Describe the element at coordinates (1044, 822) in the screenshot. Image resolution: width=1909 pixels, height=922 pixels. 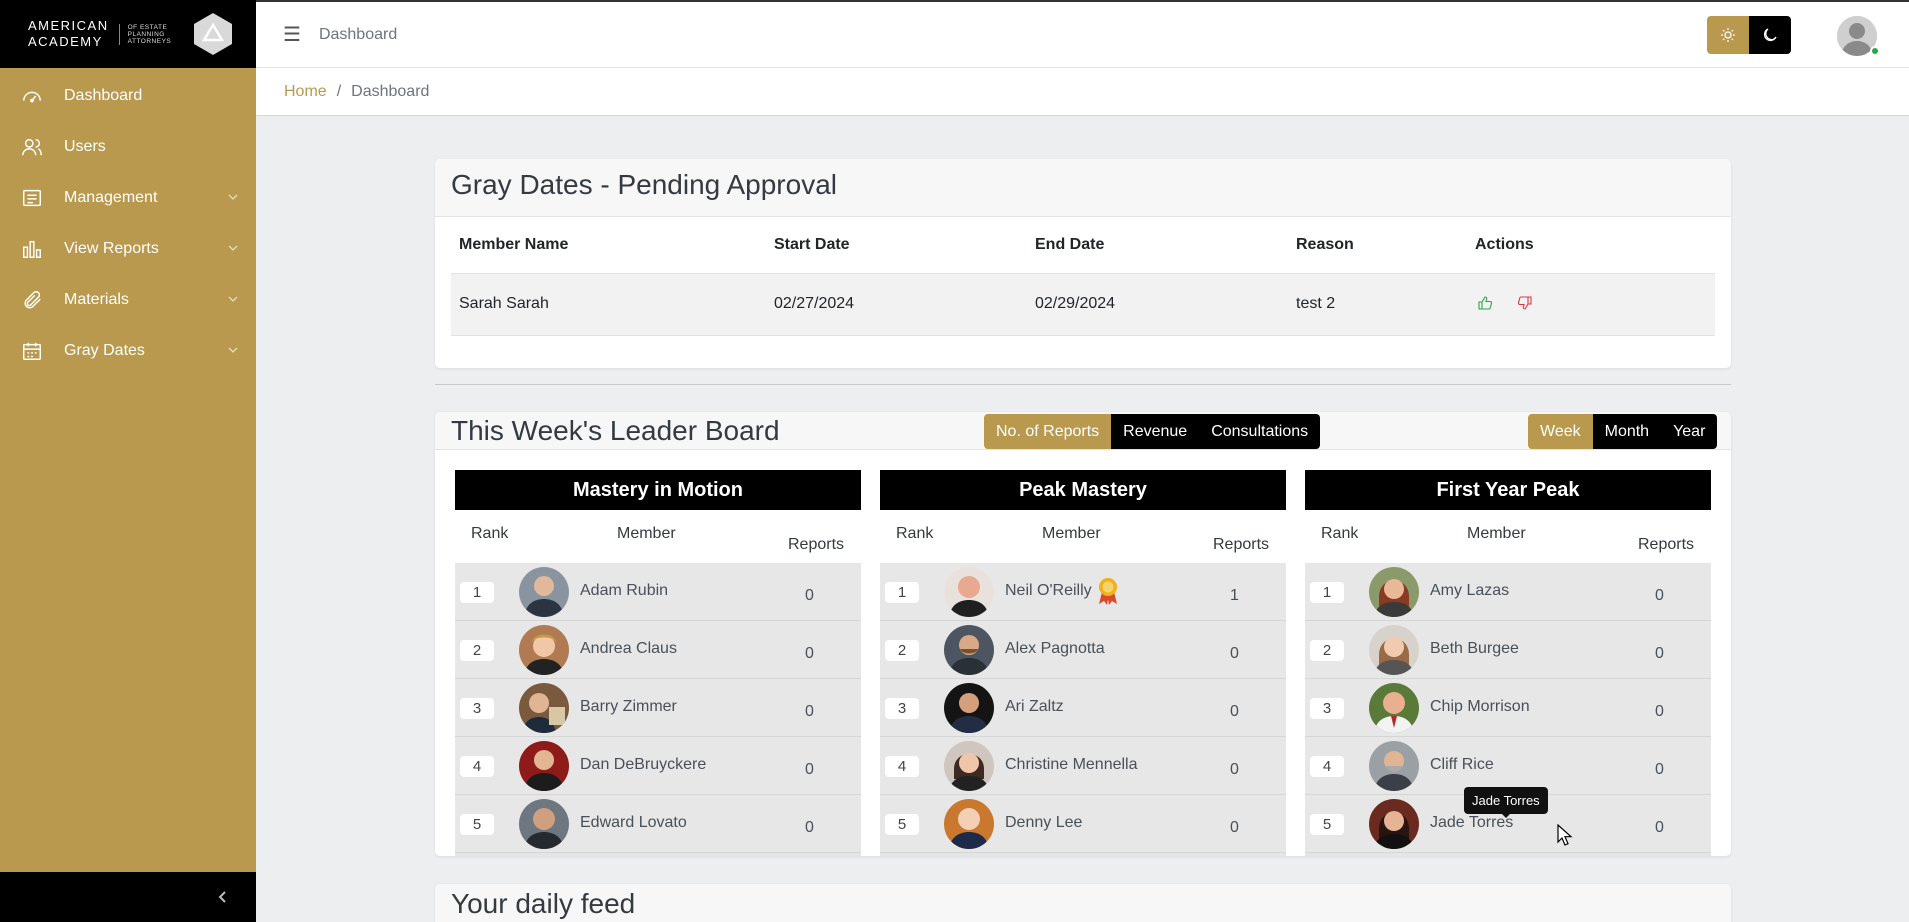
I see `member-name: Denny Lee` at that location.